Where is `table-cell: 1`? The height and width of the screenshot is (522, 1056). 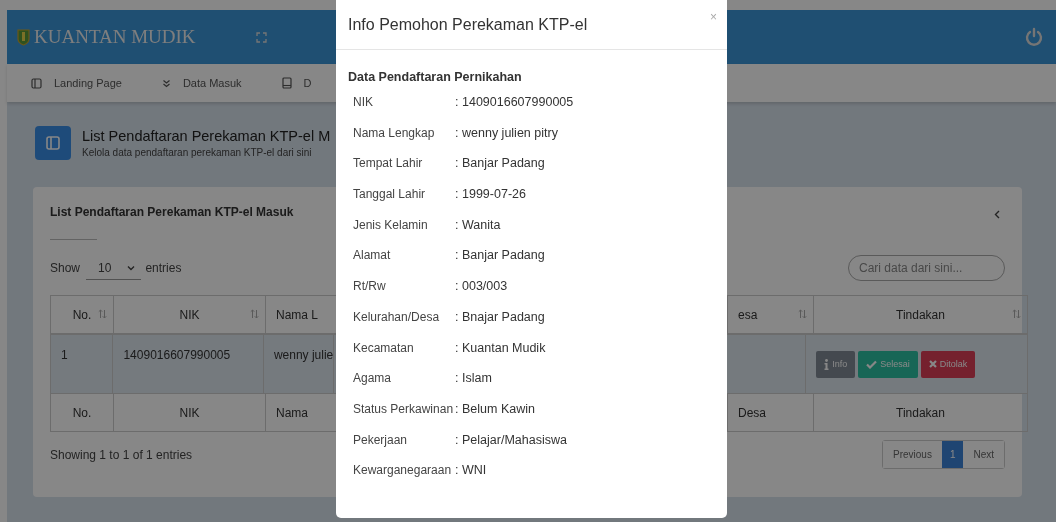 table-cell: 1 is located at coordinates (64, 355).